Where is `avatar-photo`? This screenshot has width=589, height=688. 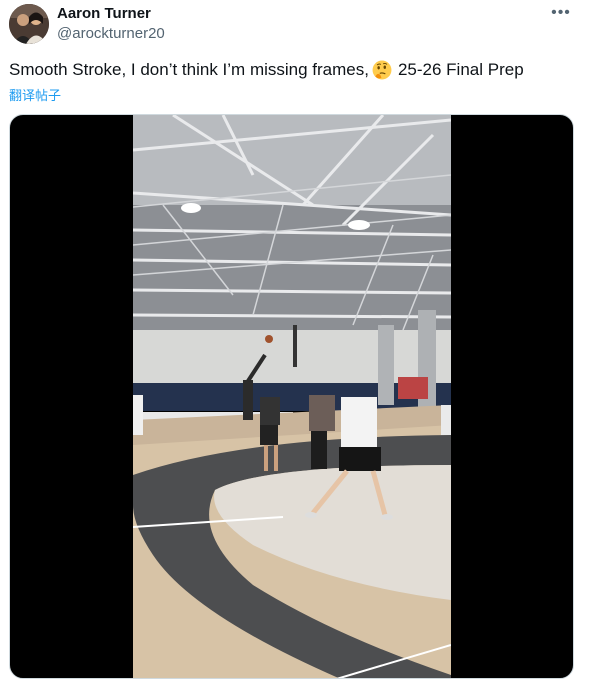
avatar-photo is located at coordinates (29, 24).